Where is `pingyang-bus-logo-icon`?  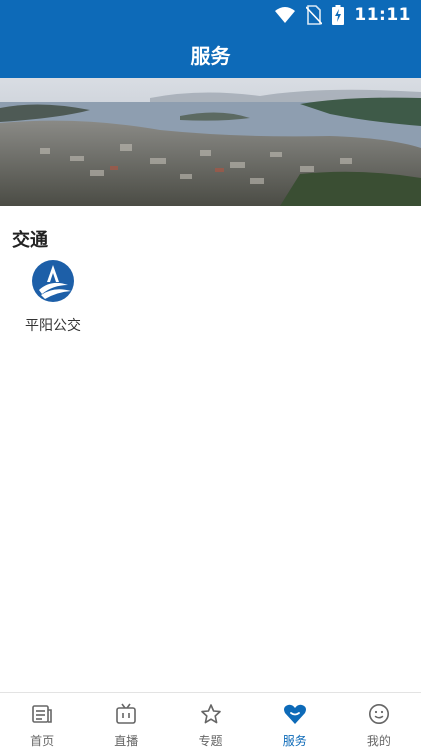
pingyang-bus-logo-icon is located at coordinates (53, 281).